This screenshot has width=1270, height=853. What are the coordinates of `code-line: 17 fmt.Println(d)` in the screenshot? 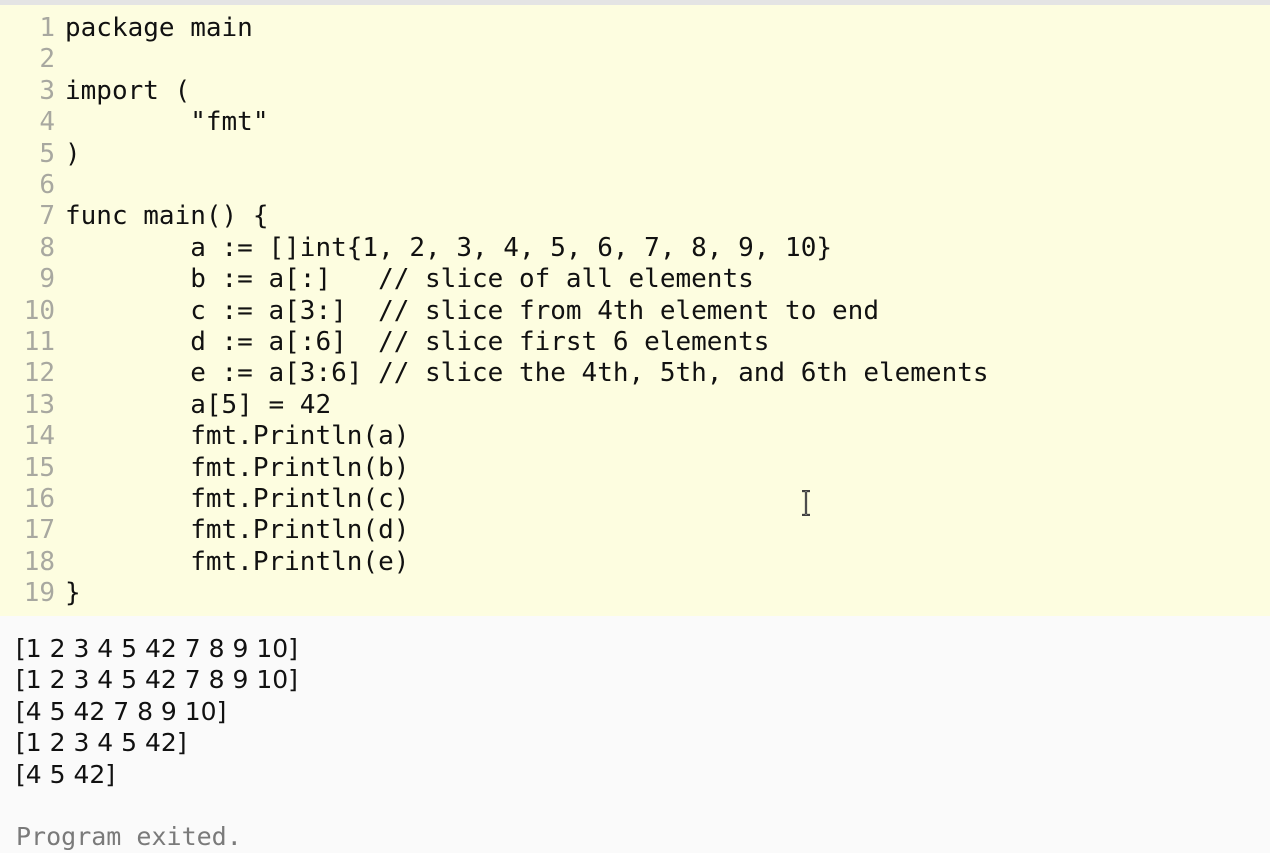 It's located at (635, 530).